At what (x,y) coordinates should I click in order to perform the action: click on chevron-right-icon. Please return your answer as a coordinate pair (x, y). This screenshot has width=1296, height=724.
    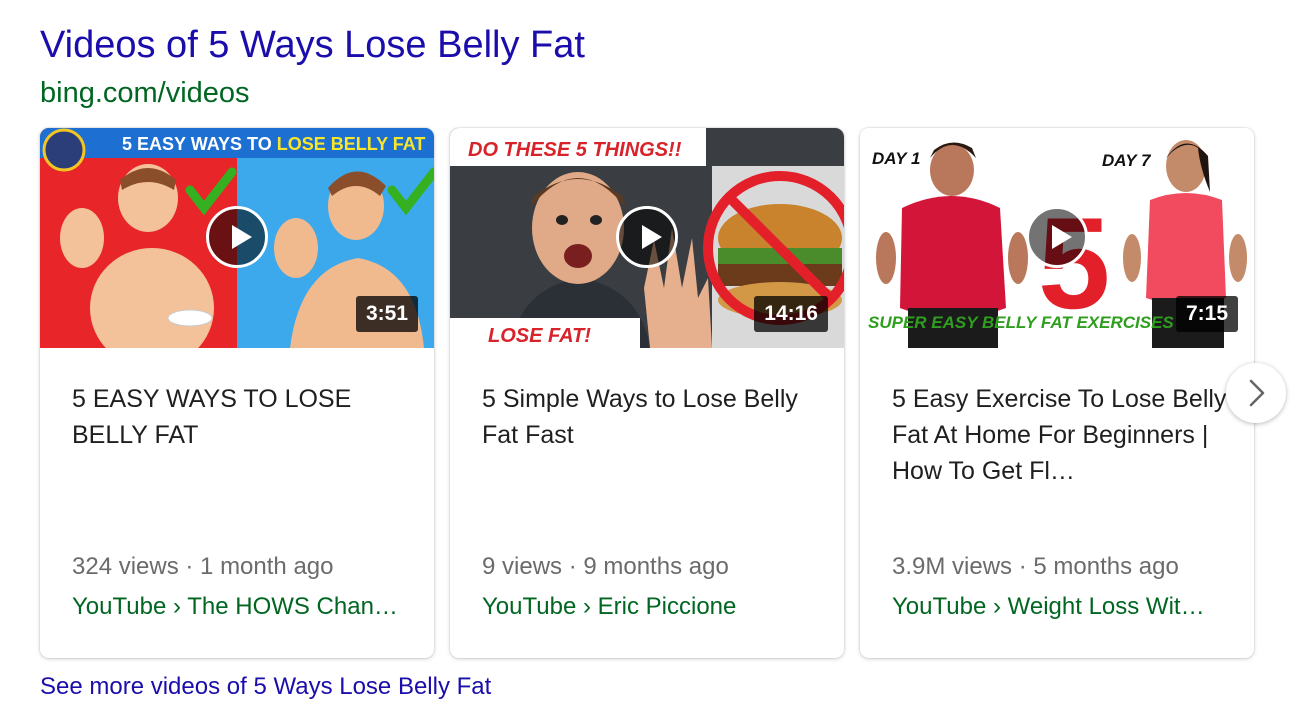
    Looking at the image, I should click on (1257, 393).